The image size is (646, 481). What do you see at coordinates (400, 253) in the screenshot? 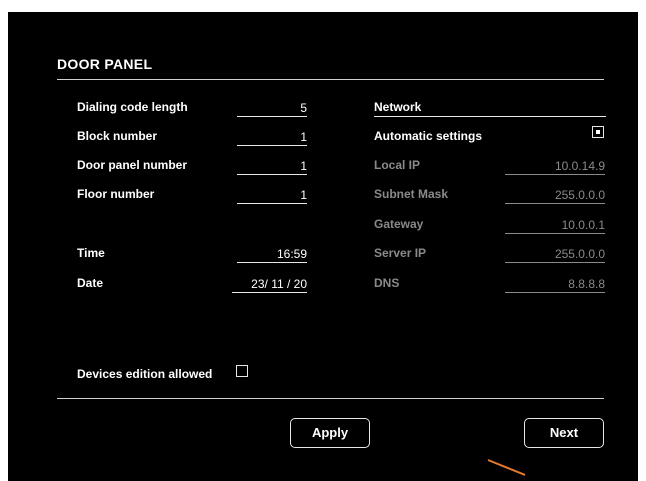
I see `server-ip-label: Server IP` at bounding box center [400, 253].